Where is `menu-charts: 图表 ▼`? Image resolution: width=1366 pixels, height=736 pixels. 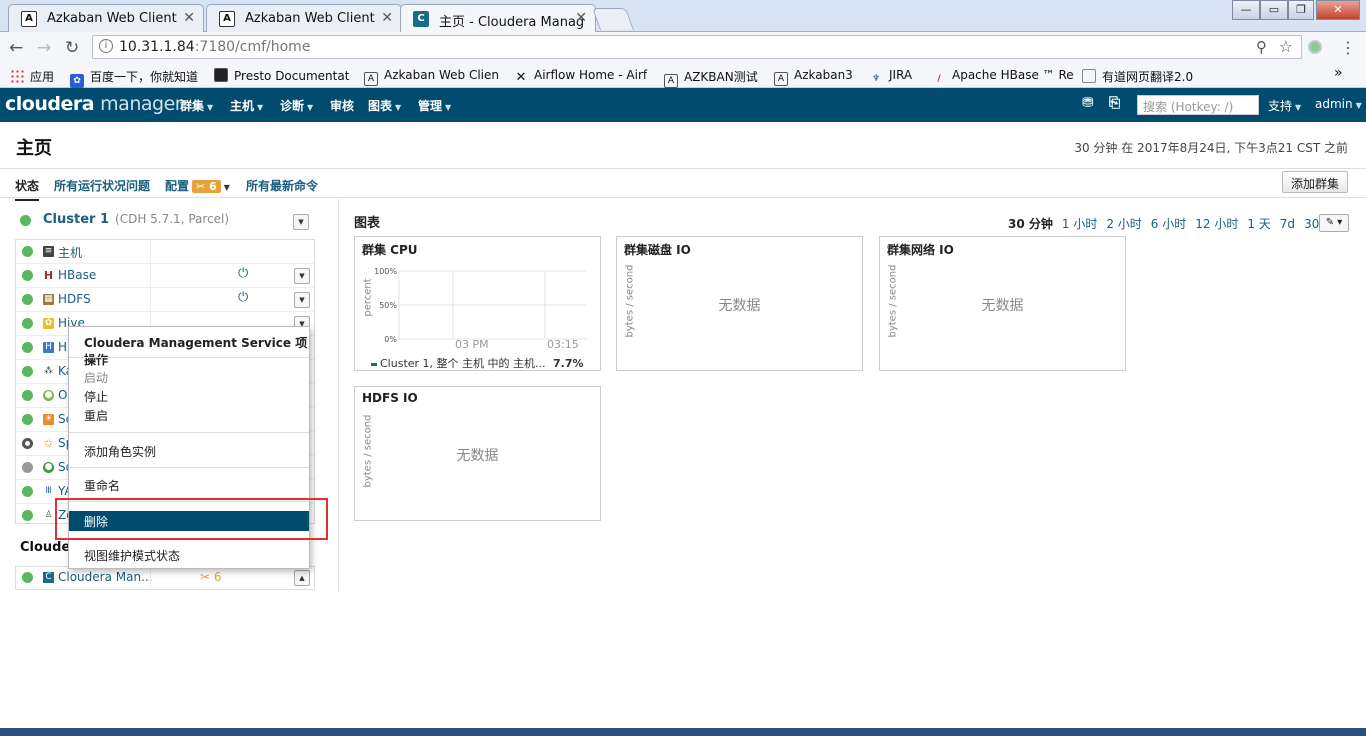 menu-charts: 图表 ▼ is located at coordinates (384, 105).